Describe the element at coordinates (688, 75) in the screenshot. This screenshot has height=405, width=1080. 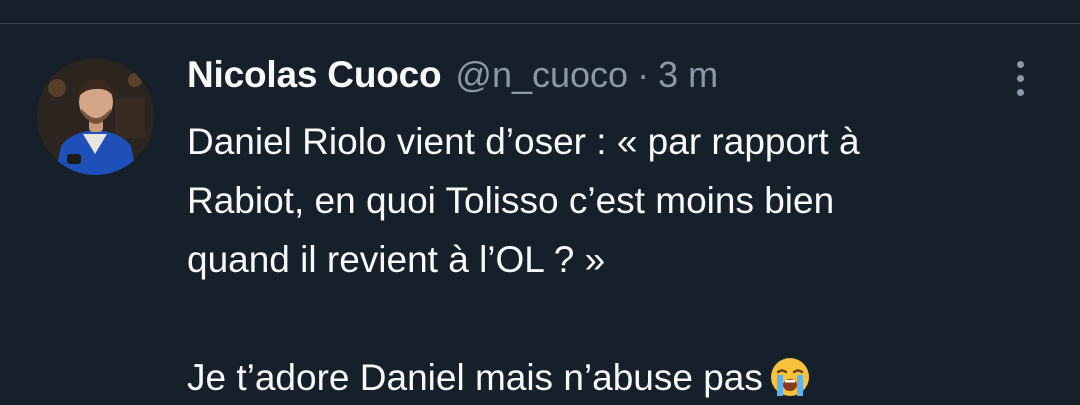
I see `timestamp: 3 m` at that location.